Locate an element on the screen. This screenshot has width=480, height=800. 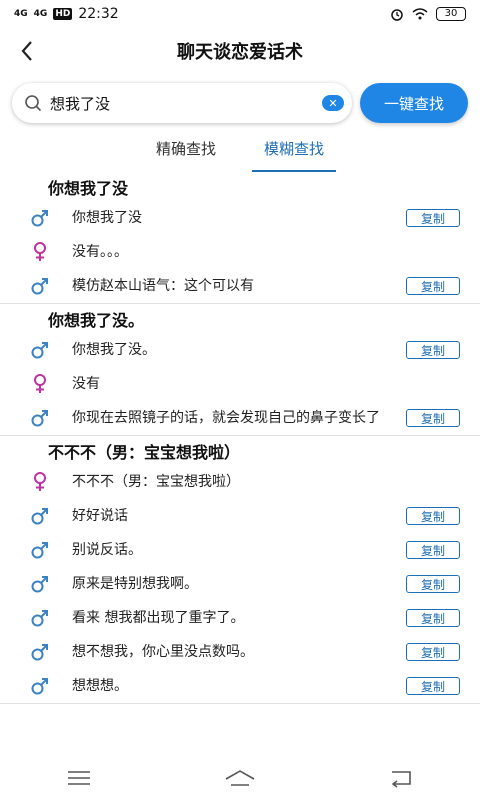
list-item: 好好说话 复制 is located at coordinates (240, 516).